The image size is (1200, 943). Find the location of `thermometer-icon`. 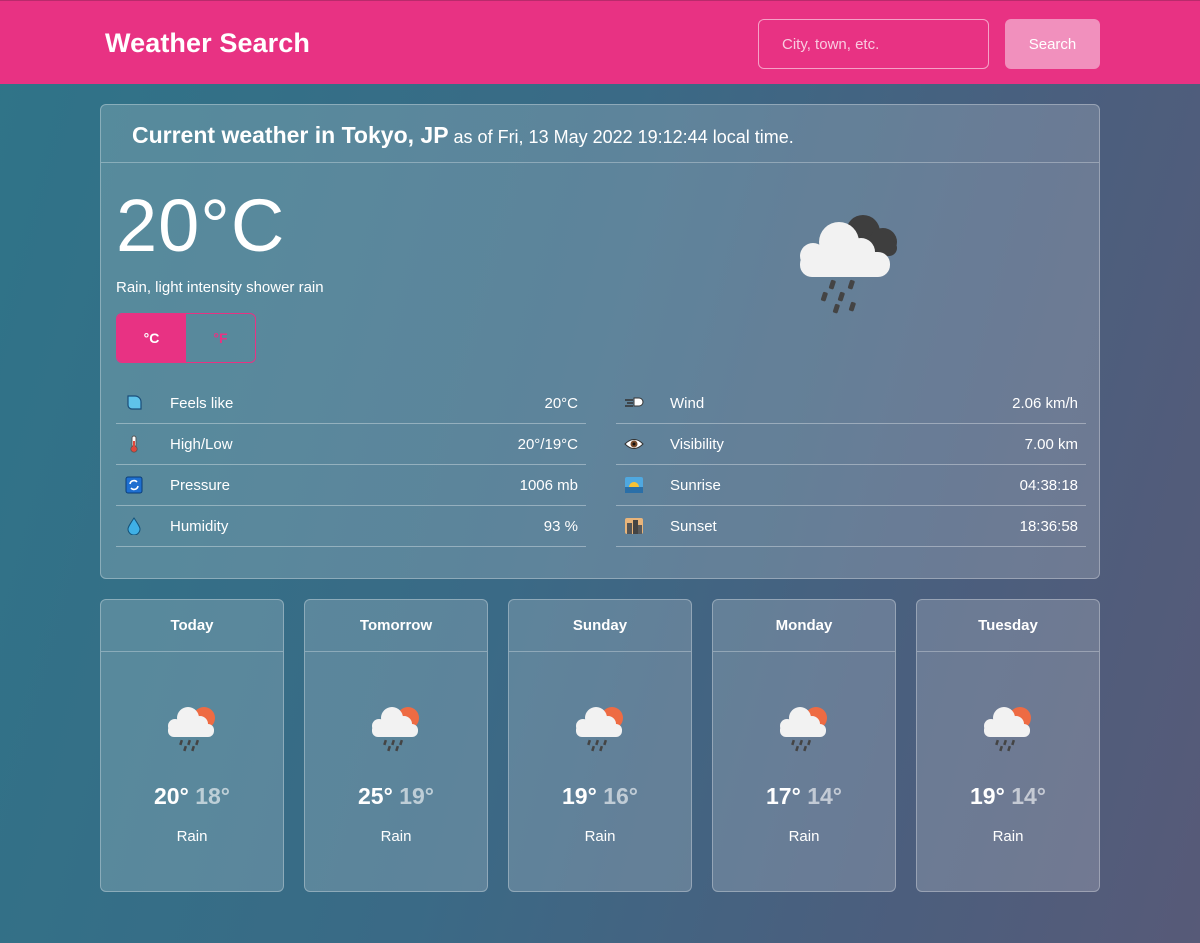

thermometer-icon is located at coordinates (134, 444).